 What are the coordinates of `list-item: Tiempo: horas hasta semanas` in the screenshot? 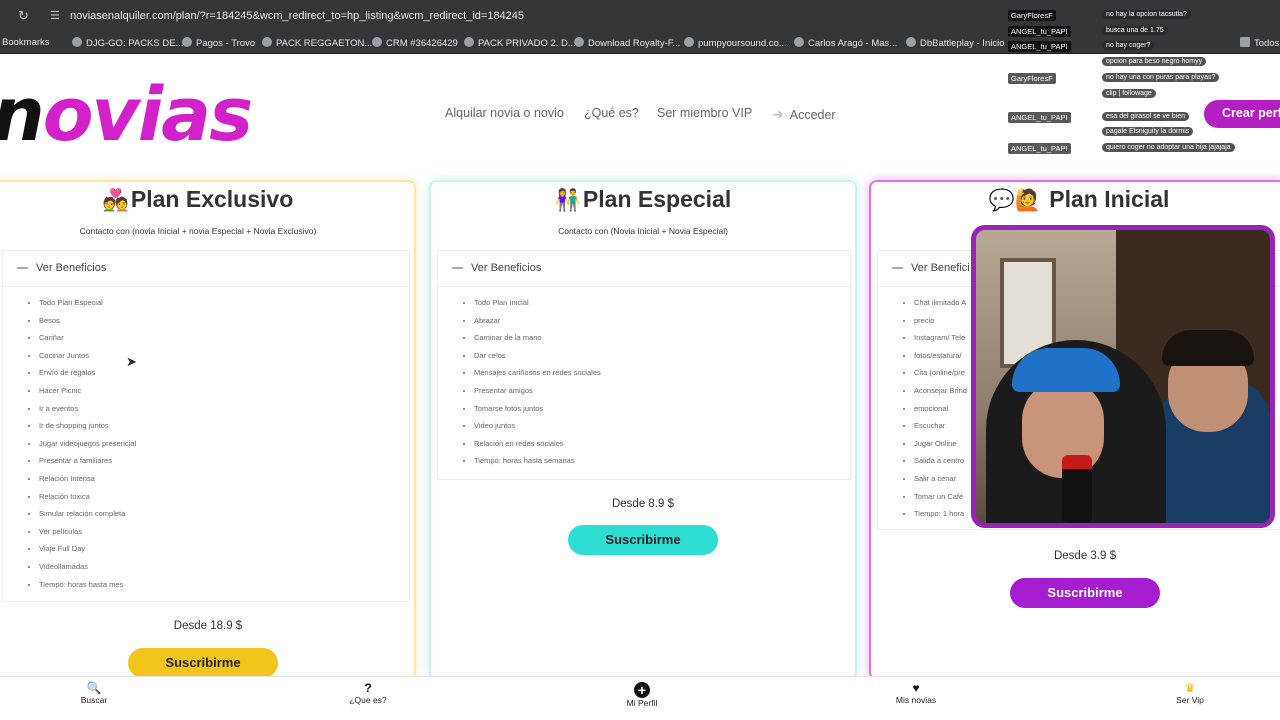 It's located at (662, 464).